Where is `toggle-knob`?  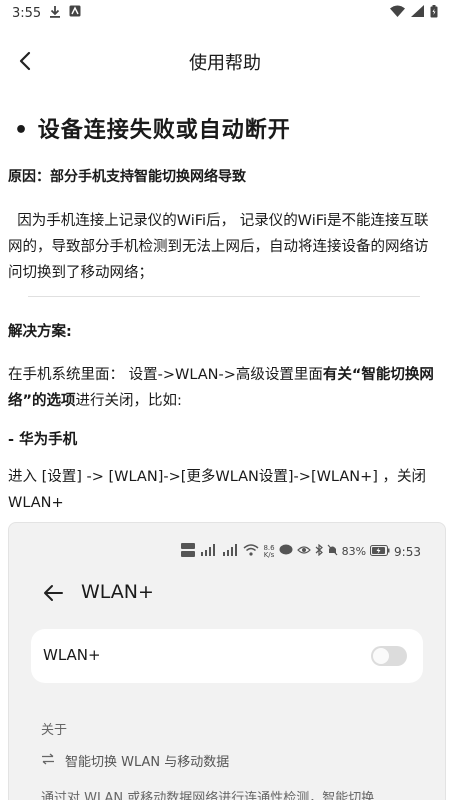
toggle-knob is located at coordinates (381, 656).